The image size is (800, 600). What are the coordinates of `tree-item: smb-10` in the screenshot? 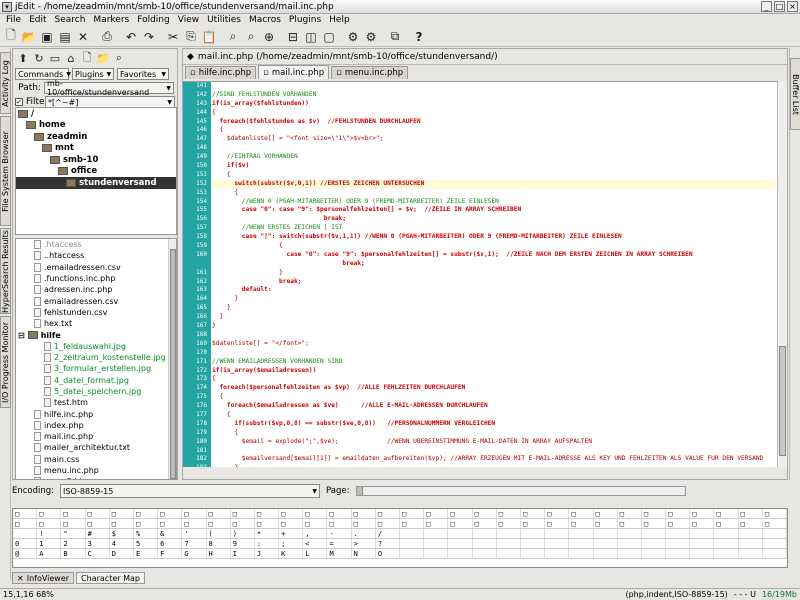 It's located at (96, 160).